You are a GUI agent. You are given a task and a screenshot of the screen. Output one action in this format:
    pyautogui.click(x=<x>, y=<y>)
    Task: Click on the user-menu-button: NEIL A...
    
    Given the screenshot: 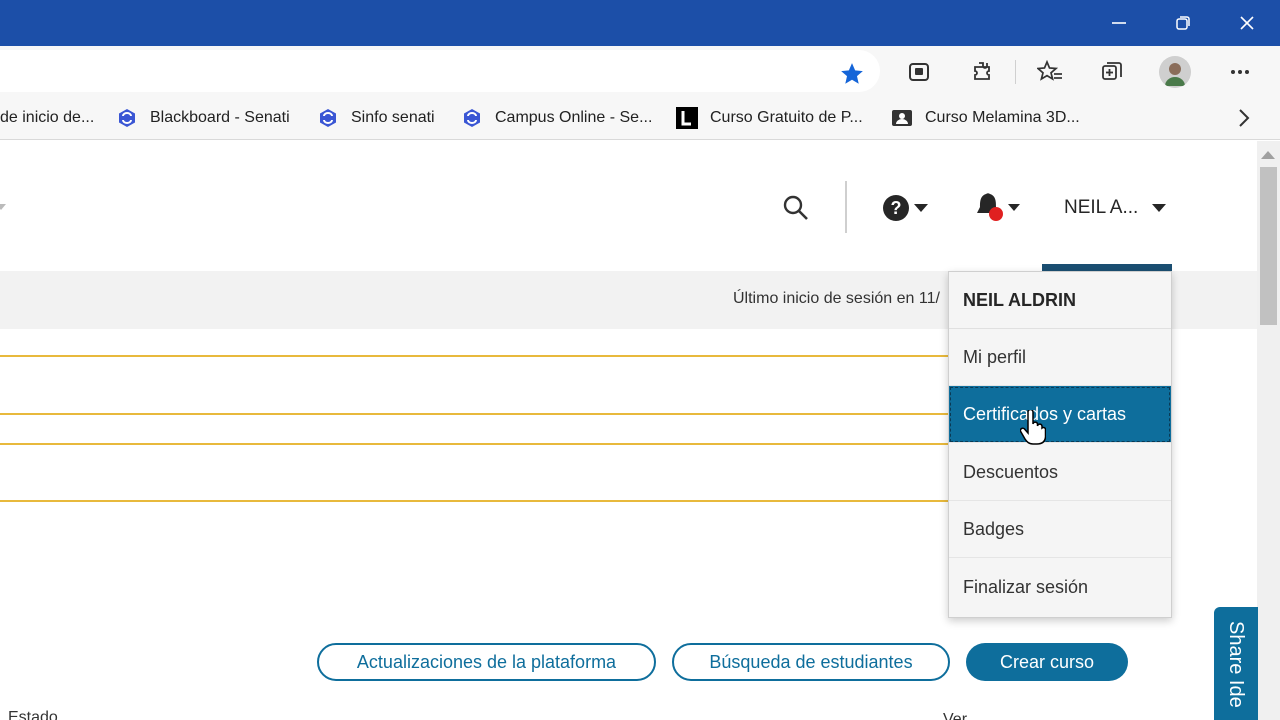 What is the action you would take?
    pyautogui.click(x=1115, y=208)
    